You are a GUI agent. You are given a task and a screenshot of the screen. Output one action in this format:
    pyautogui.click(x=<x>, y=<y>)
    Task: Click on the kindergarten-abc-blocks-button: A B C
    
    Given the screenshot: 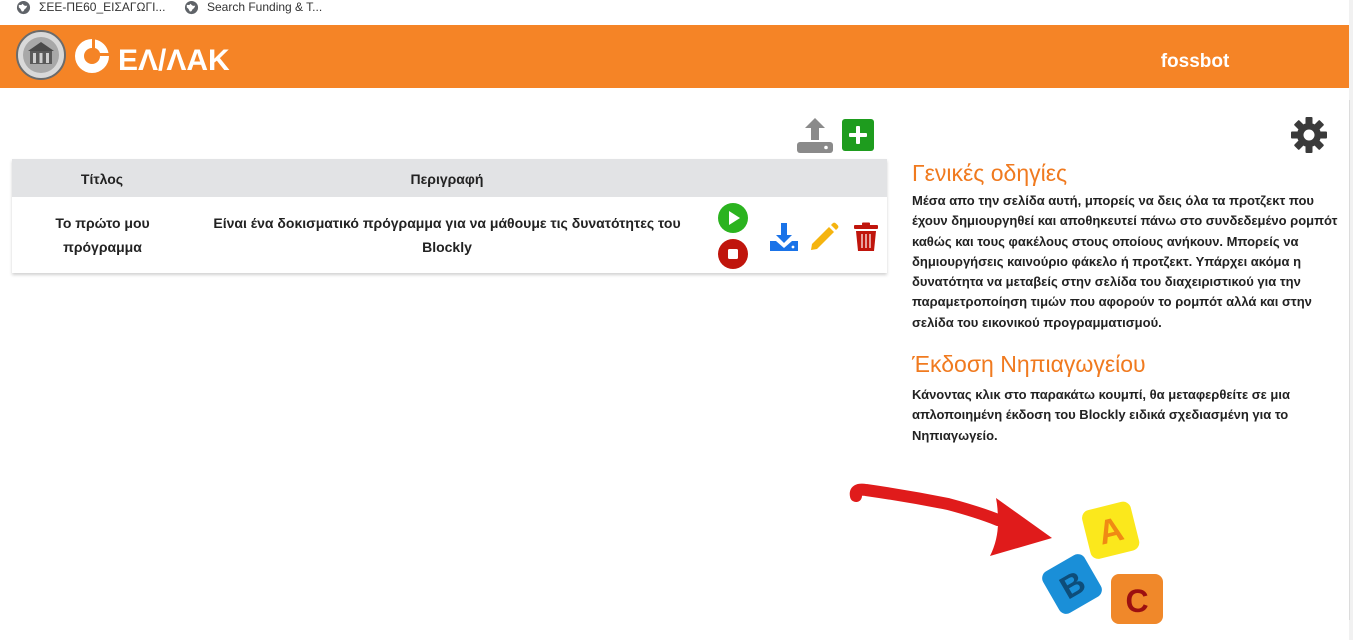 What is the action you would take?
    pyautogui.click(x=1102, y=562)
    